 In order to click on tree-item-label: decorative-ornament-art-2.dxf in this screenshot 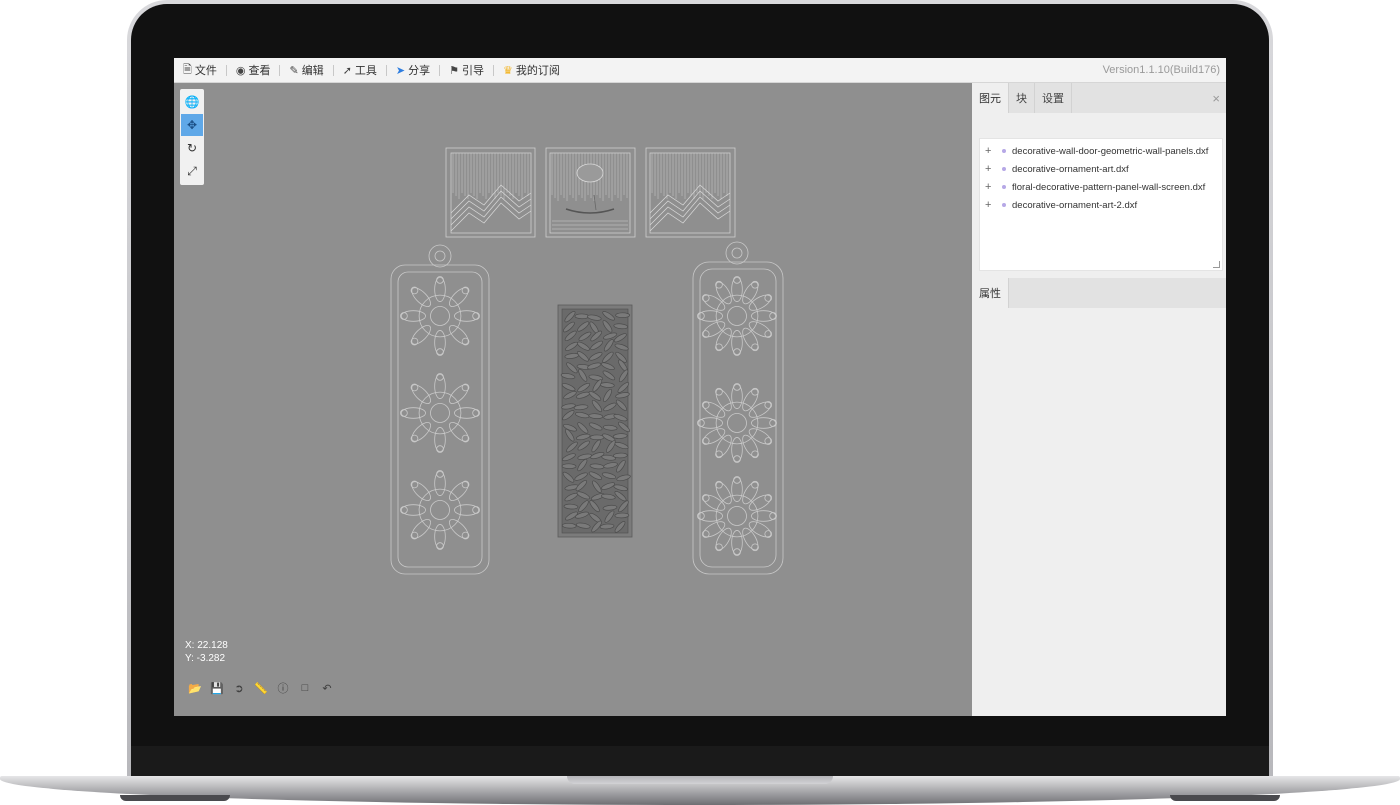, I will do `click(1075, 205)`.